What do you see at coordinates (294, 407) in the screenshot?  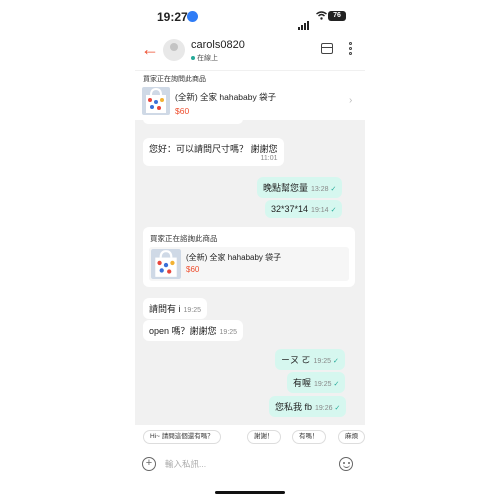 I see `message-text: 您私我 fb` at bounding box center [294, 407].